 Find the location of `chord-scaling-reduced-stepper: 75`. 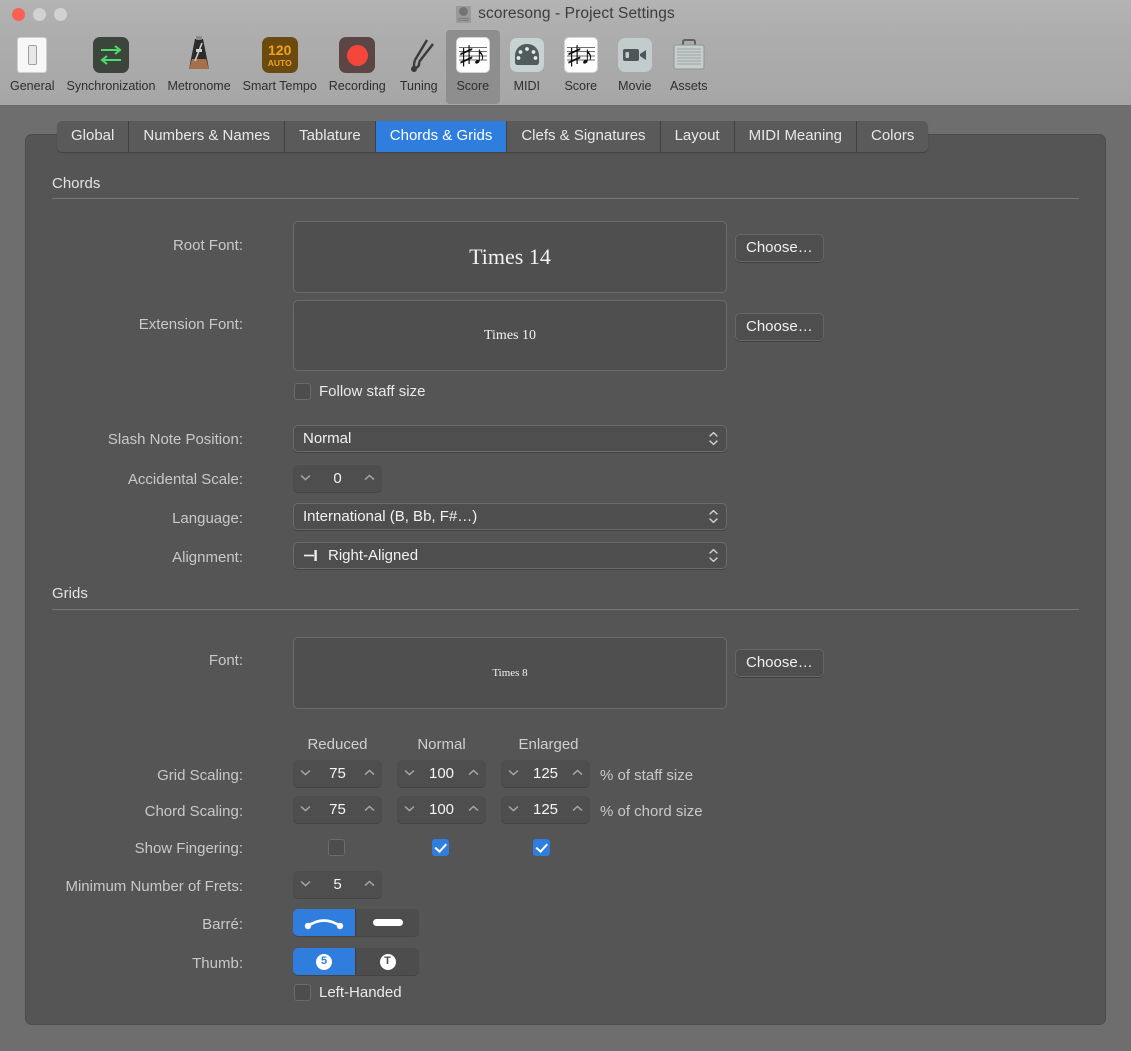

chord-scaling-reduced-stepper: 75 is located at coordinates (337, 809).